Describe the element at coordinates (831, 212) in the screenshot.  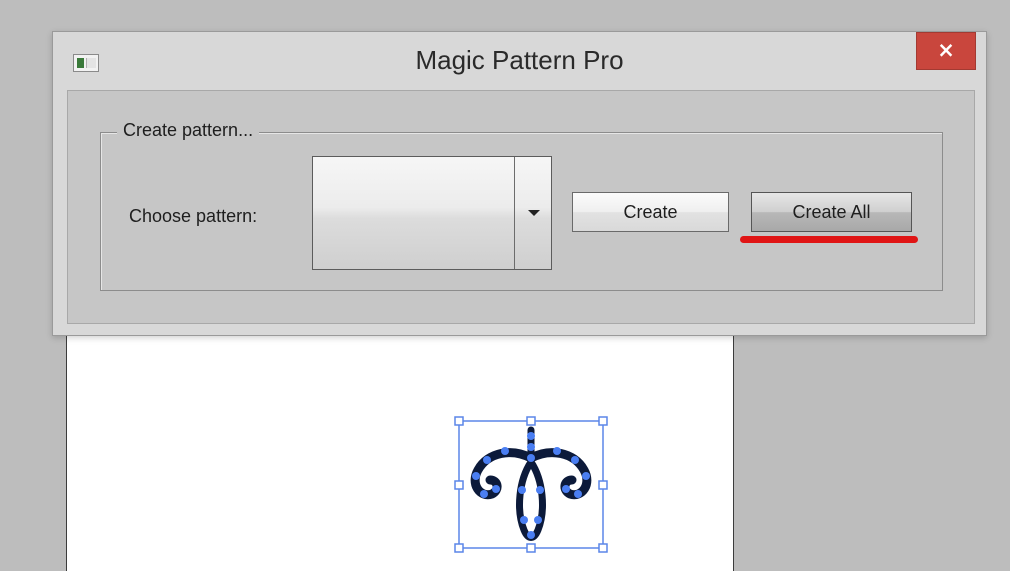
I see `create-all-button: Create All` at that location.